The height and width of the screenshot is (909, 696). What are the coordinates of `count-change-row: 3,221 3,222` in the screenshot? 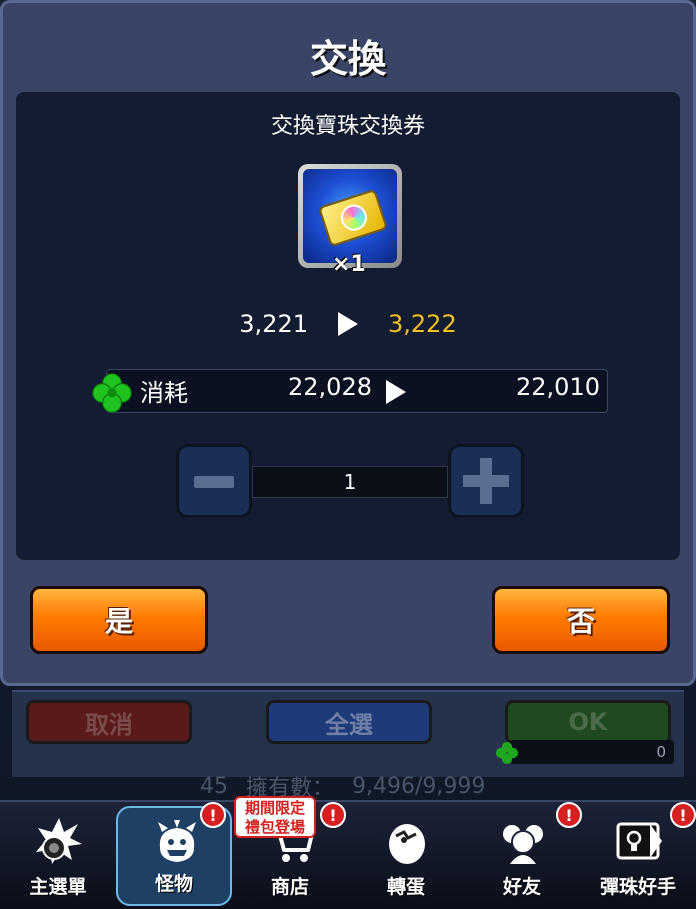 It's located at (348, 324).